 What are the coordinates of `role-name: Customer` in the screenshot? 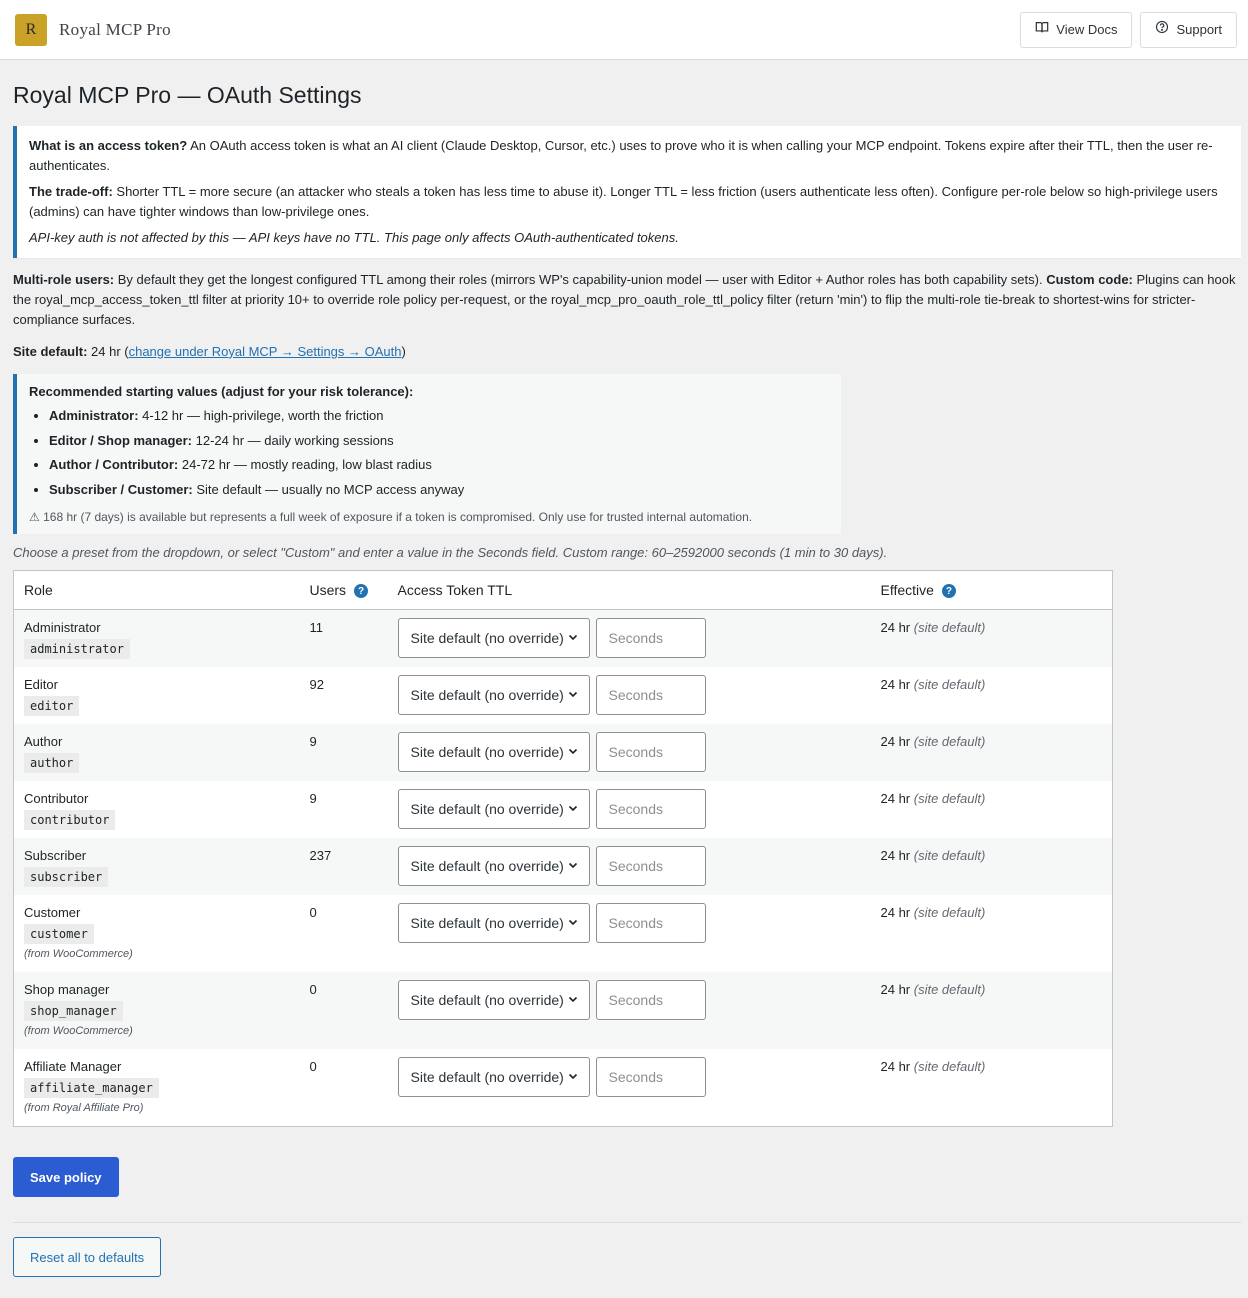 It's located at (52, 913).